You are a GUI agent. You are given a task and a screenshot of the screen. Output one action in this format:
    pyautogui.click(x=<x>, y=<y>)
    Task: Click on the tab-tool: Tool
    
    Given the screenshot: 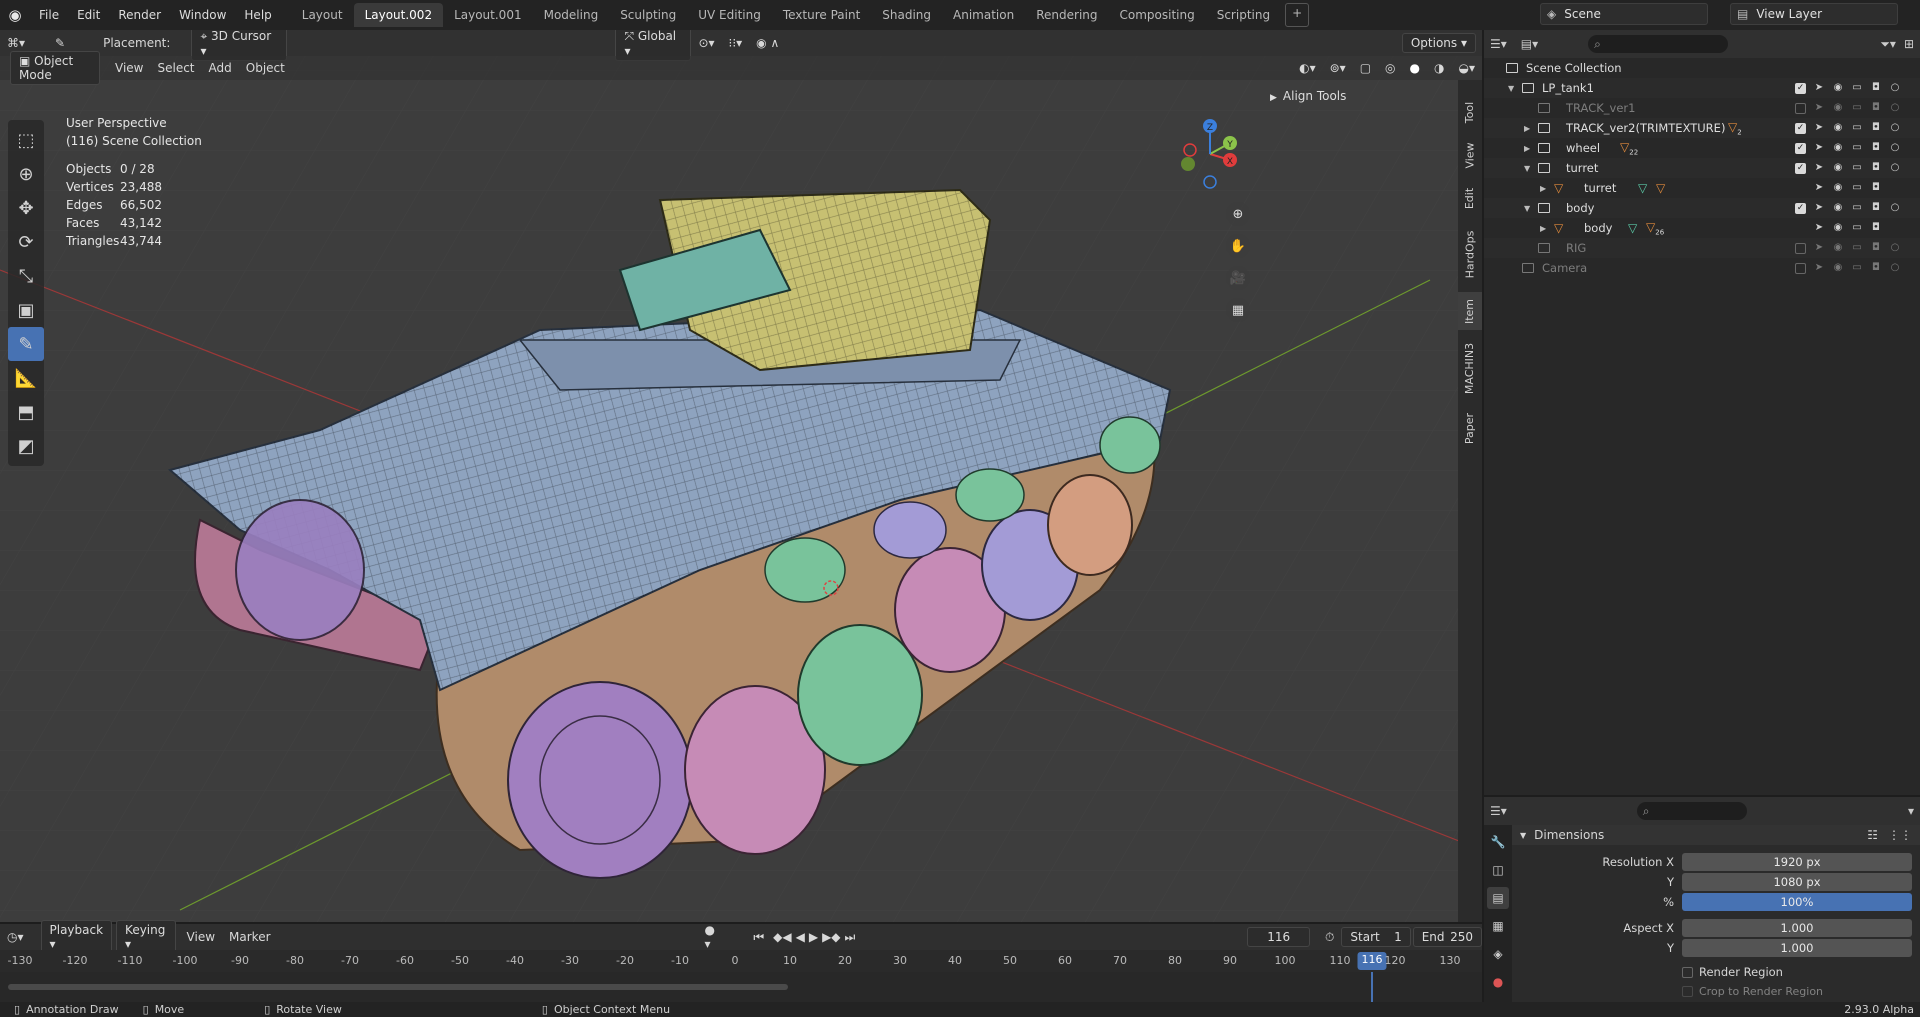 What is the action you would take?
    pyautogui.click(x=1470, y=112)
    